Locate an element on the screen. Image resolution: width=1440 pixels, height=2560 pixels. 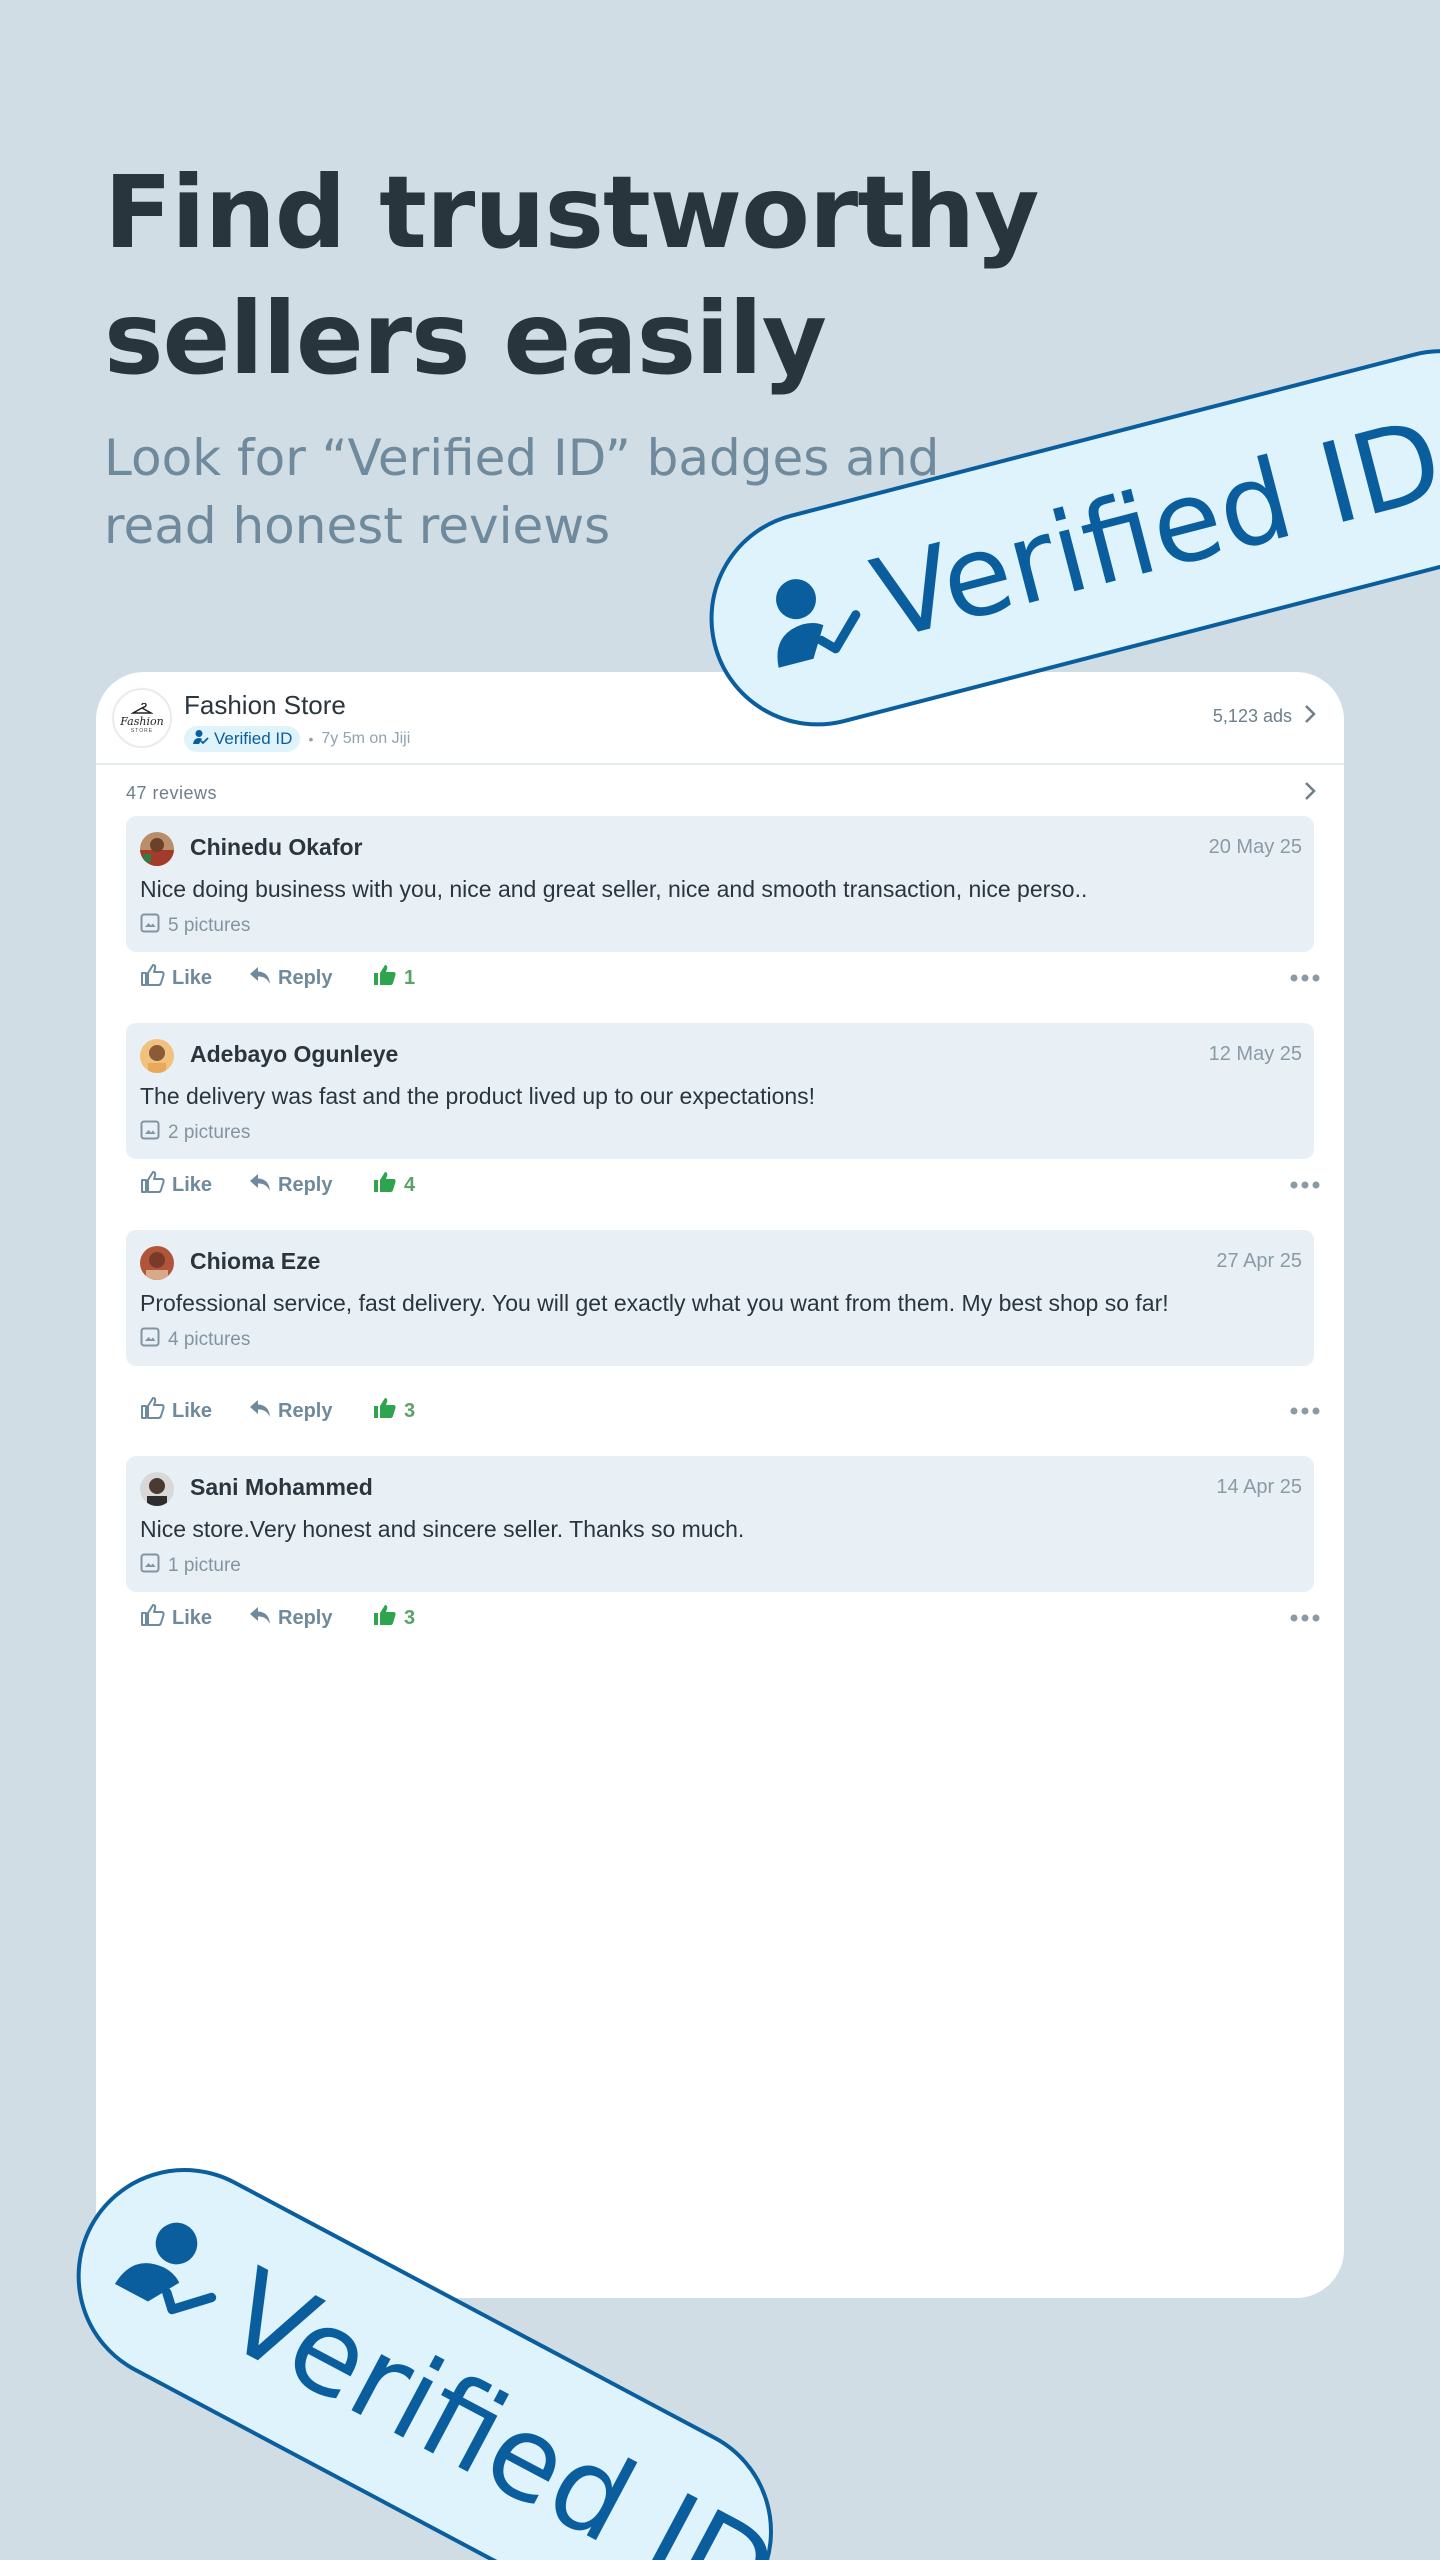
review-author: Sani Mohammed is located at coordinates (281, 1487).